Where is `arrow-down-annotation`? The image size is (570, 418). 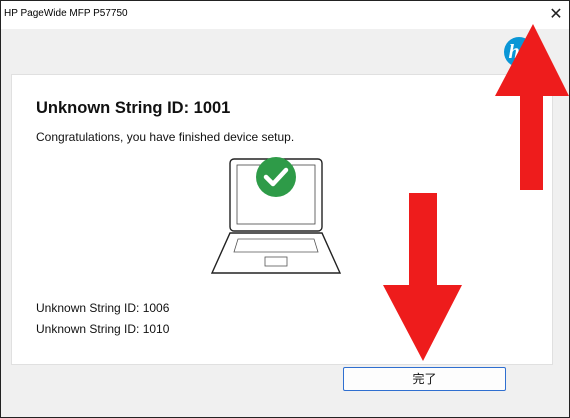
arrow-down-annotation is located at coordinates (422, 277).